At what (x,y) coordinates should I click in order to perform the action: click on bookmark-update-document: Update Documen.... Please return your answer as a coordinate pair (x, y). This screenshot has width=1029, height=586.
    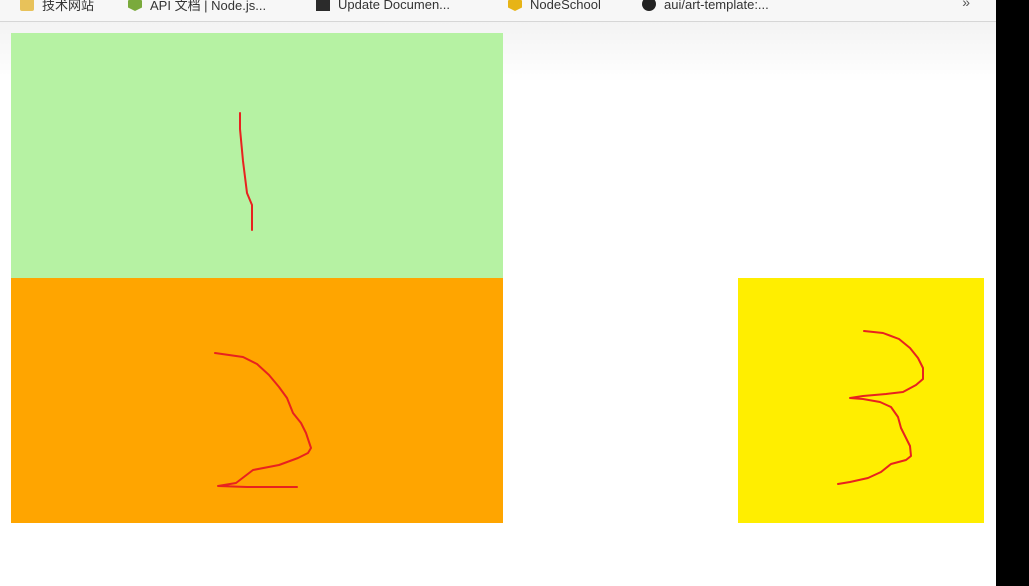
    Looking at the image, I should click on (383, 7).